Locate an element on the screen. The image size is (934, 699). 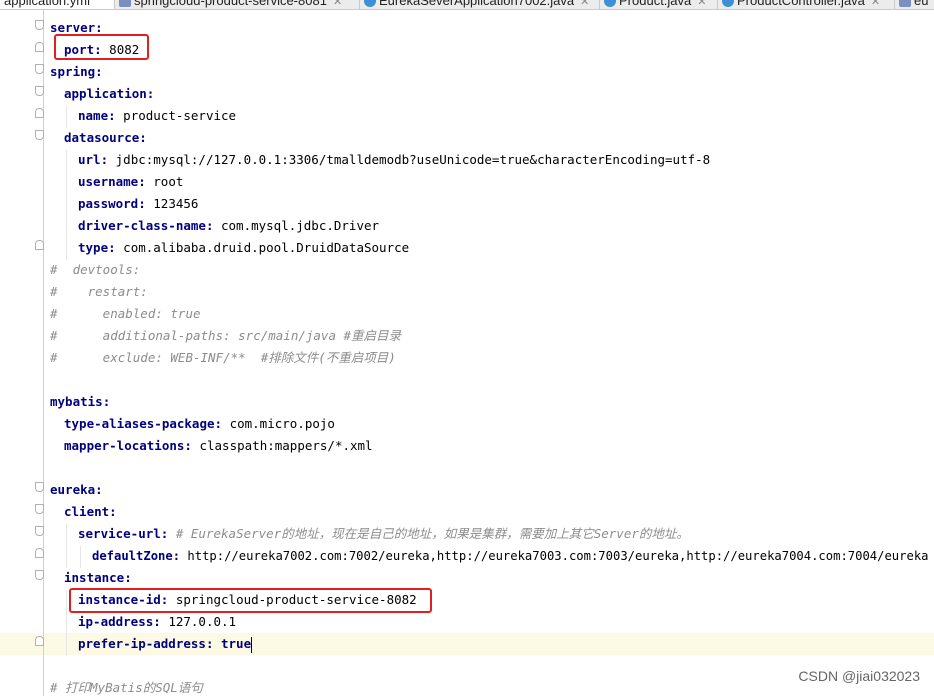
yaml-key: datasource is located at coordinates (102, 137).